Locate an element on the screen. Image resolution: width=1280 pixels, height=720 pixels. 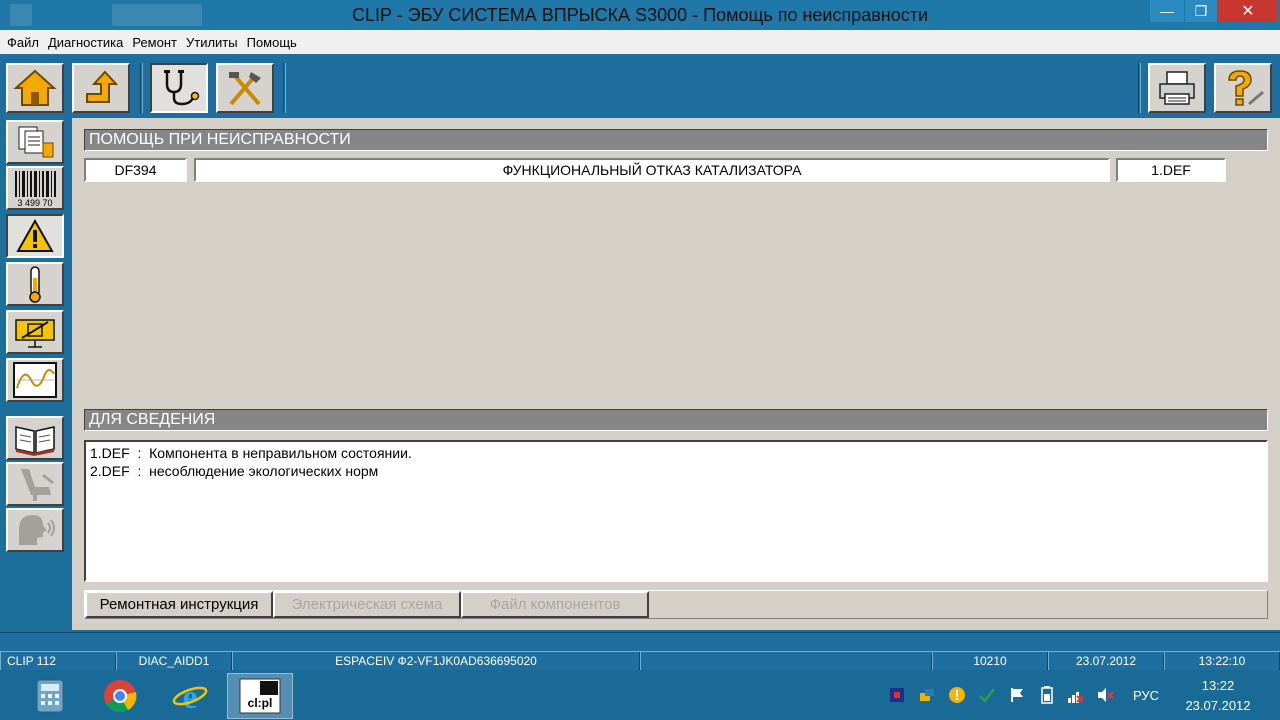
battery-icon is located at coordinates (1047, 695).